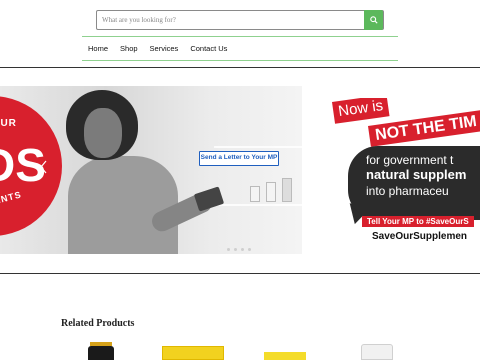  What do you see at coordinates (240, 36) in the screenshot?
I see `nav-top-line` at bounding box center [240, 36].